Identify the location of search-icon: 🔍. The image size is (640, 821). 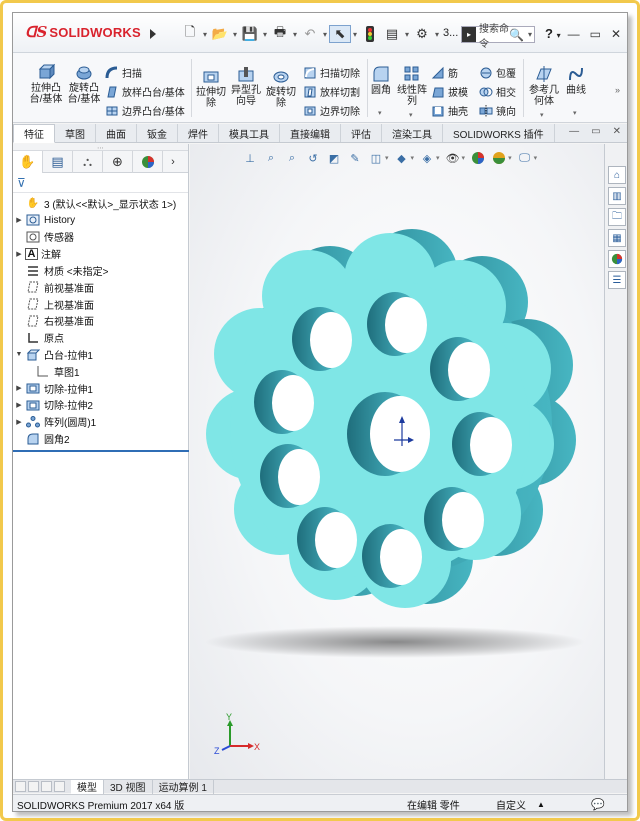
(517, 35).